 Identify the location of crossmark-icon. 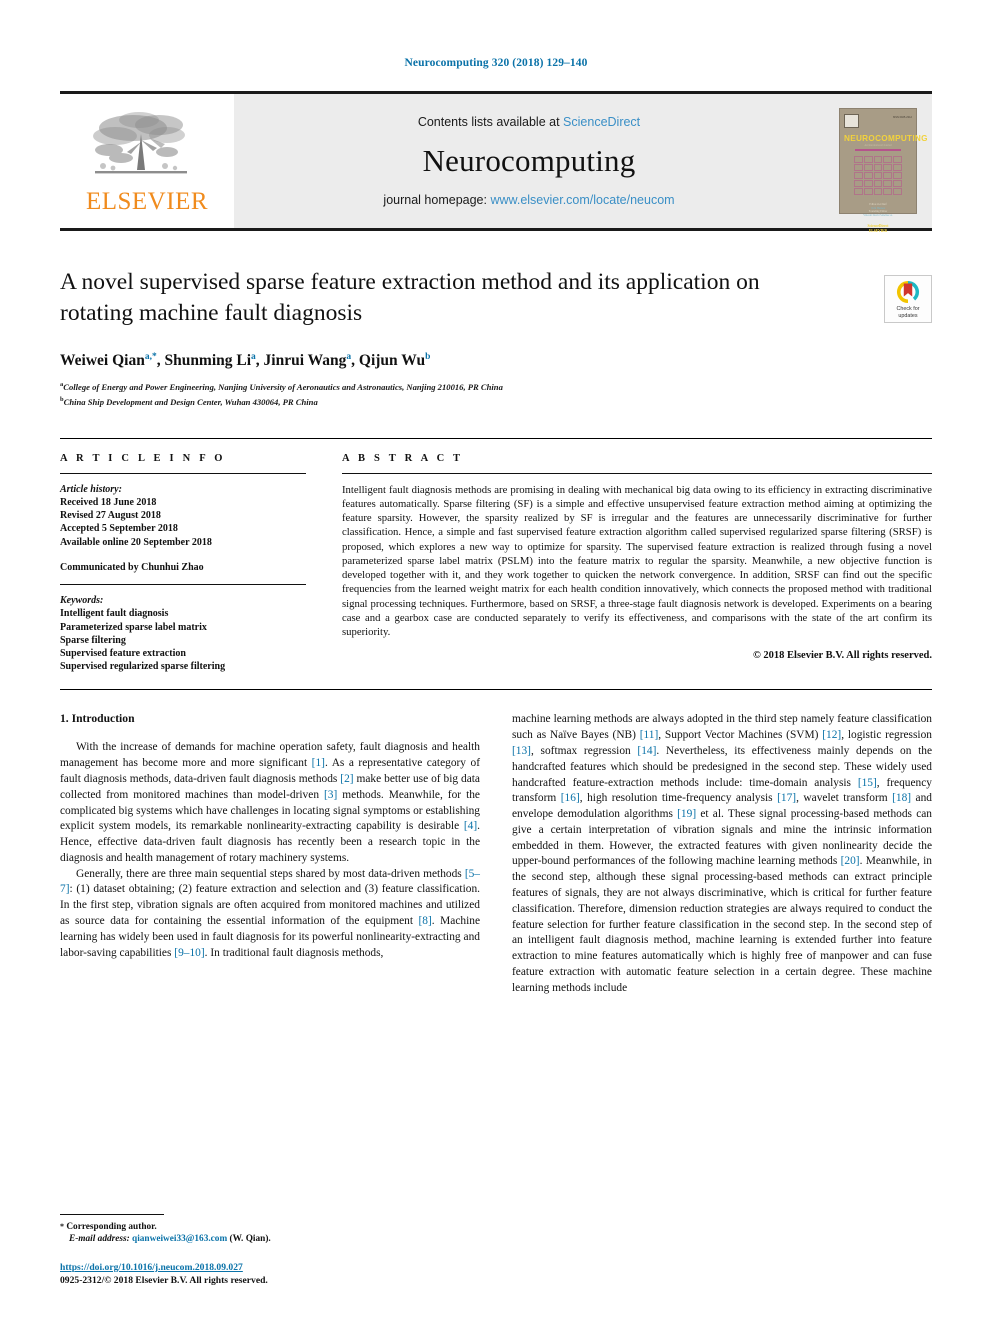
(908, 292).